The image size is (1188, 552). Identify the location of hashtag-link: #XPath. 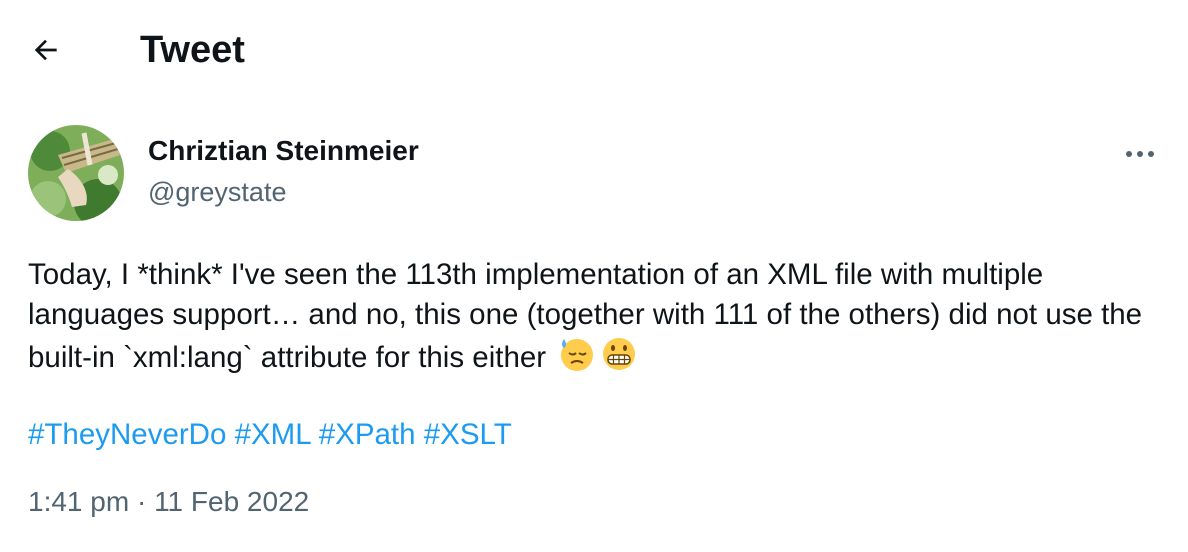
(367, 434).